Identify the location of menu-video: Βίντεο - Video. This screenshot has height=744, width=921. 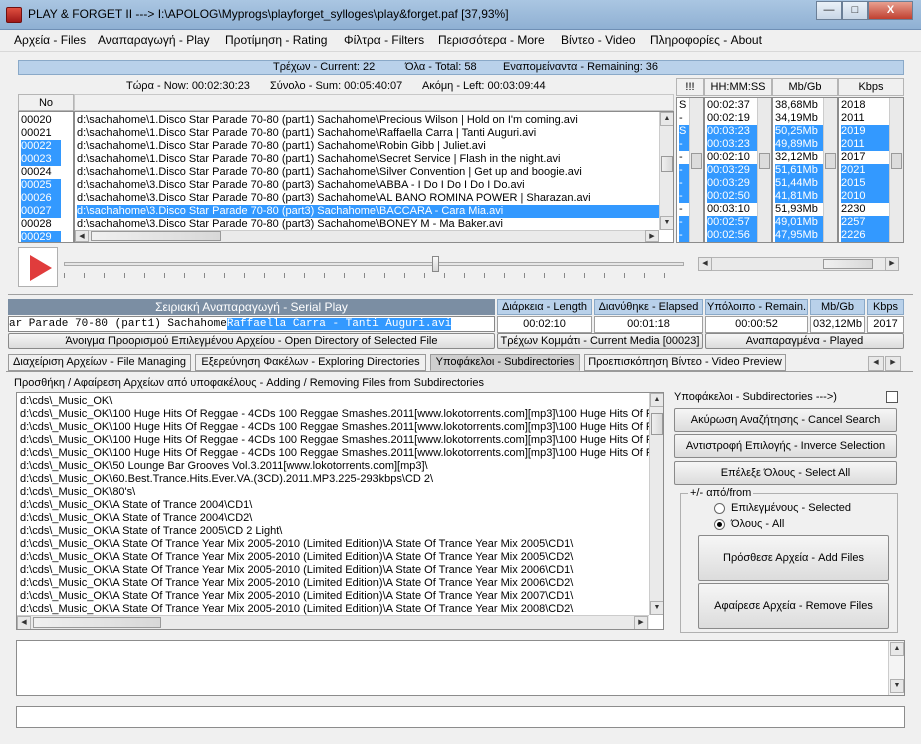
(598, 40).